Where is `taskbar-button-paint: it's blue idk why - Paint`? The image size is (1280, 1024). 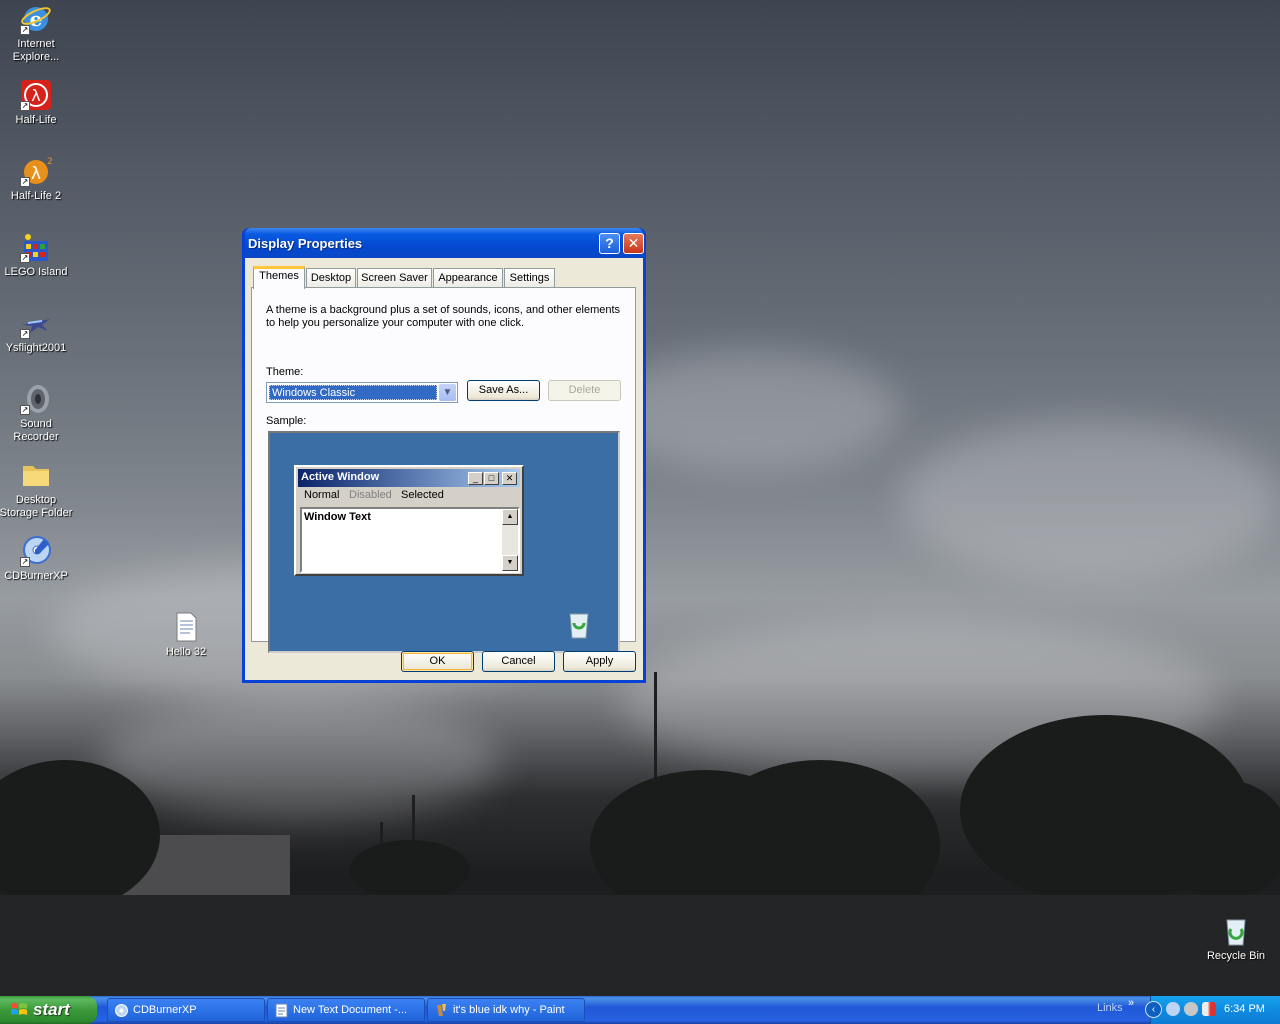
taskbar-button-paint: it's blue idk why - Paint is located at coordinates (506, 1010).